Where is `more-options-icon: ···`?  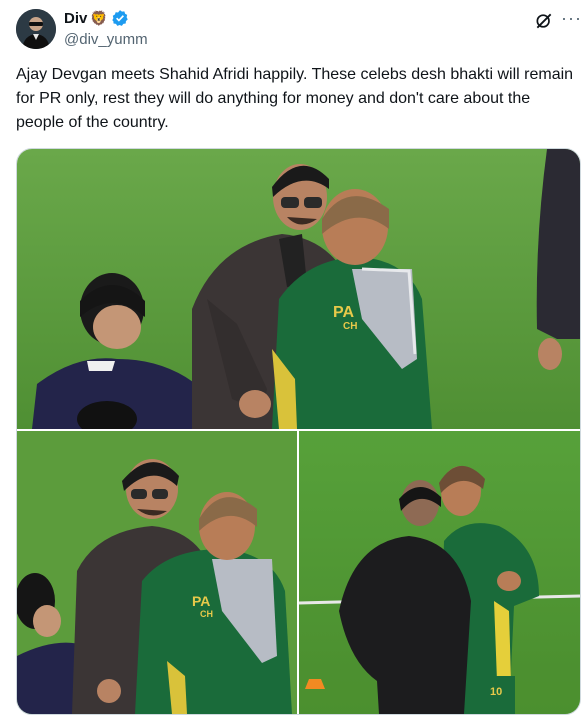 more-options-icon: ··· is located at coordinates (571, 18).